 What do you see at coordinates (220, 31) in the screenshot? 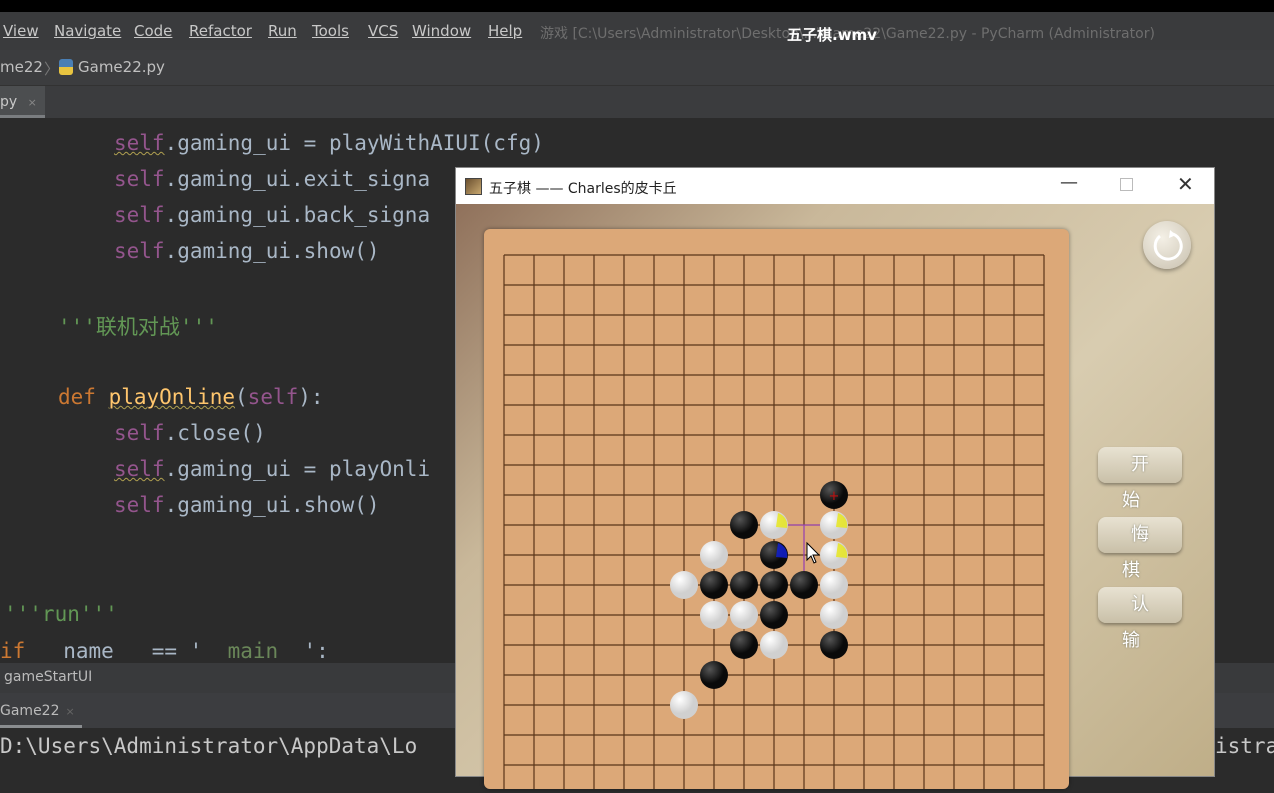
I see `menu-refactor: Refactor` at bounding box center [220, 31].